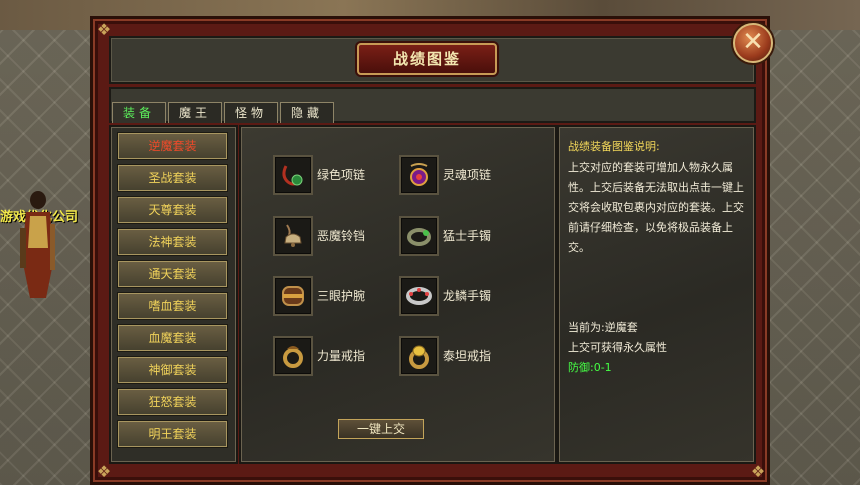  What do you see at coordinates (307, 112) in the screenshot?
I see `tab-hidden: 隐藏` at bounding box center [307, 112].